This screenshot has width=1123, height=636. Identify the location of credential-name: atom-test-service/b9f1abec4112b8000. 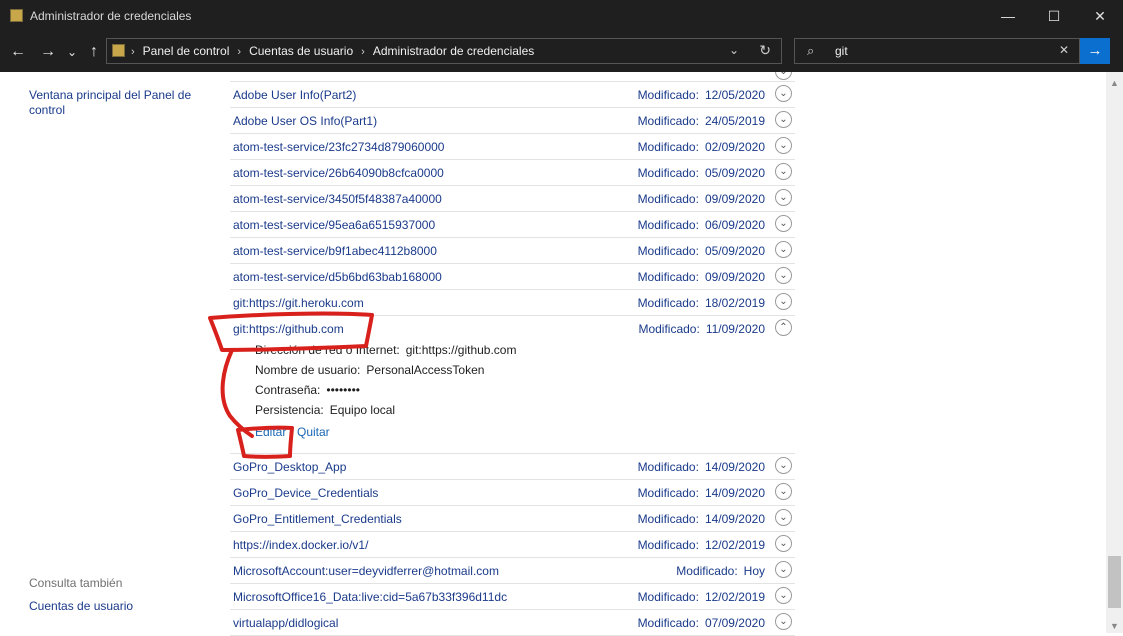
(335, 251).